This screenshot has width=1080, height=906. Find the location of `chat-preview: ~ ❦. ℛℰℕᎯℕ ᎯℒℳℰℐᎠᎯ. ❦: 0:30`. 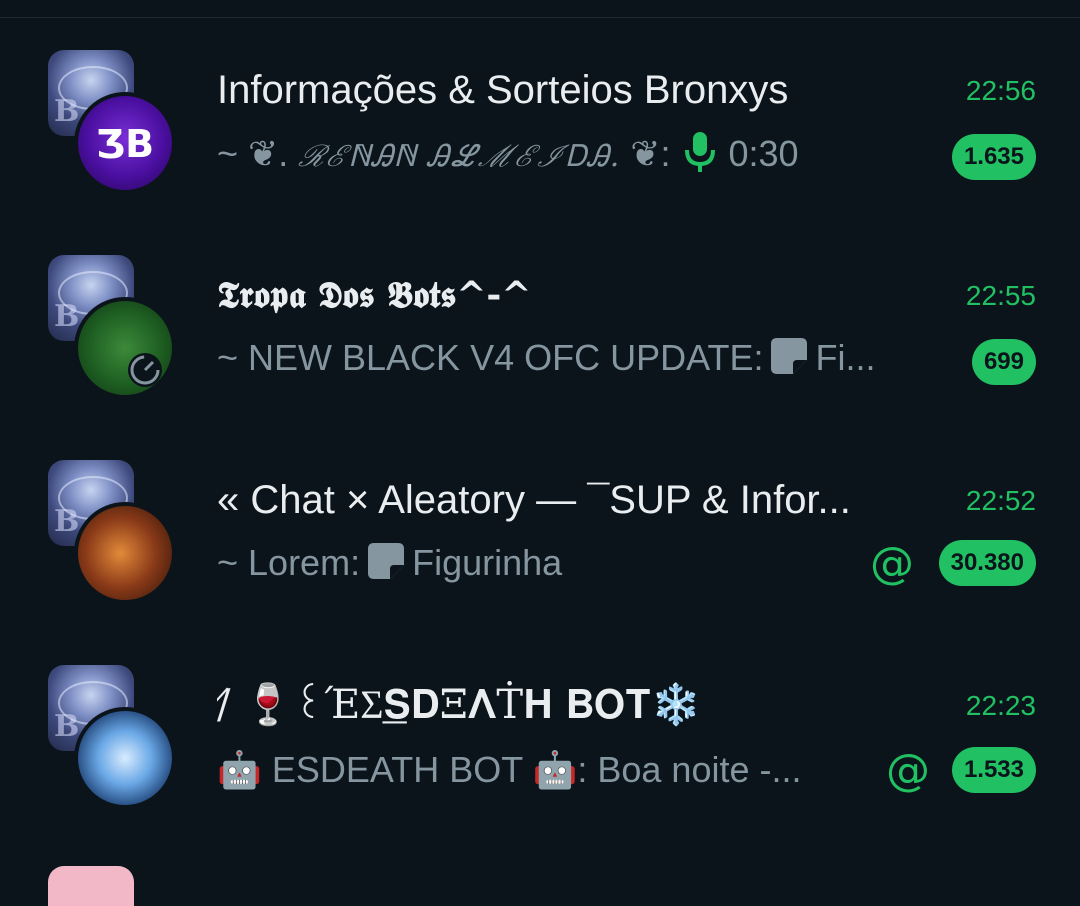

chat-preview: ~ ❦. ℛℰℕᎯℕ ᎯℒℳℰℐᎠᎯ. ❦: 0:30 is located at coordinates (567, 155).